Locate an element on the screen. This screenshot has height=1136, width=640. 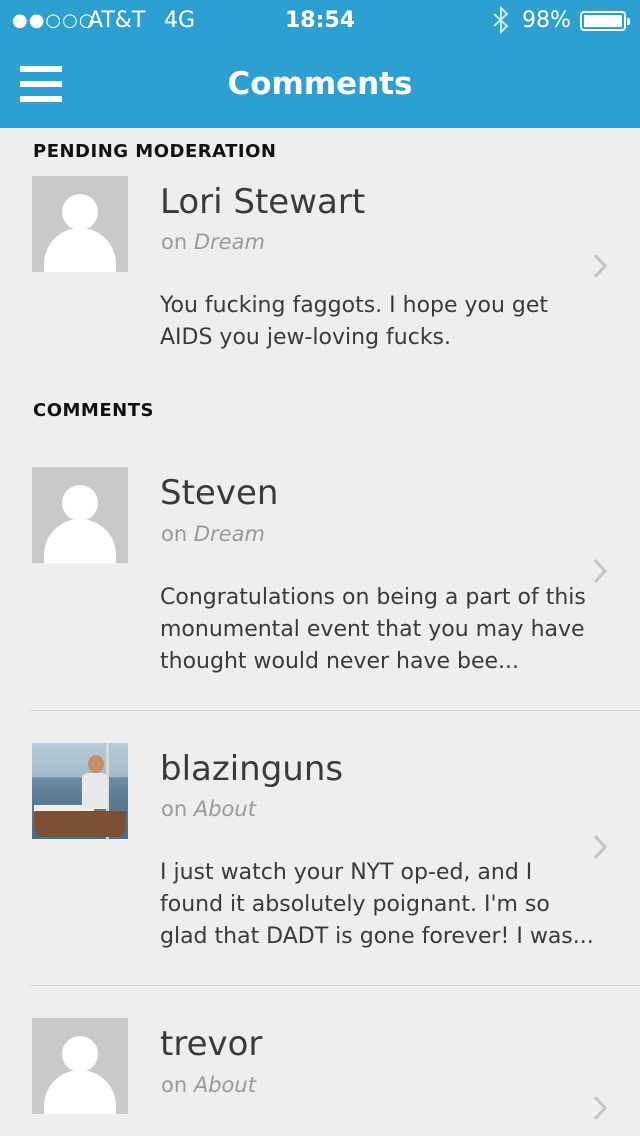
battery-icon is located at coordinates (605, 21).